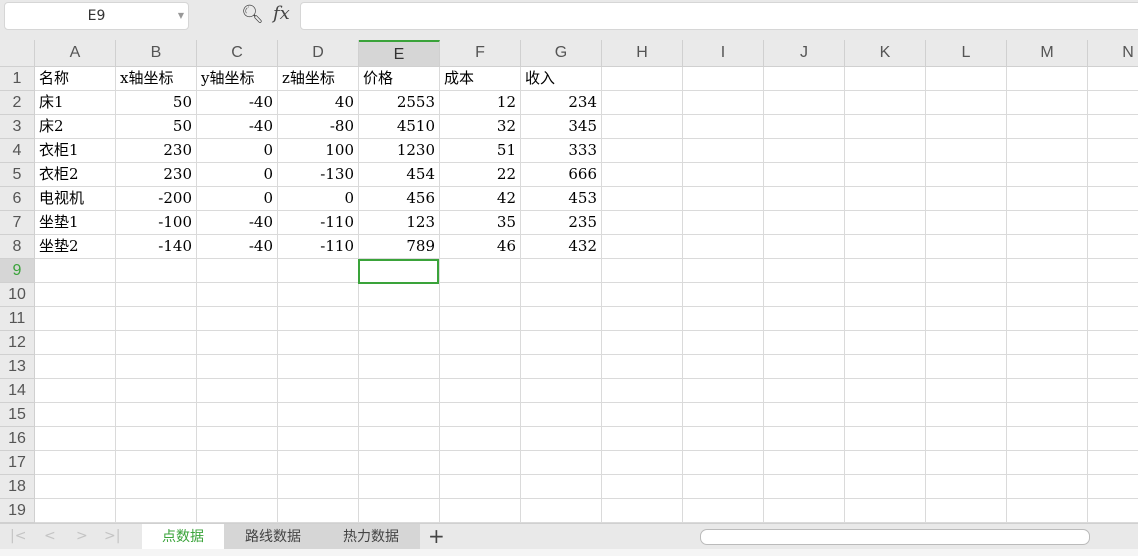 The width and height of the screenshot is (1138, 556). I want to click on cell-f3: 32, so click(480, 127).